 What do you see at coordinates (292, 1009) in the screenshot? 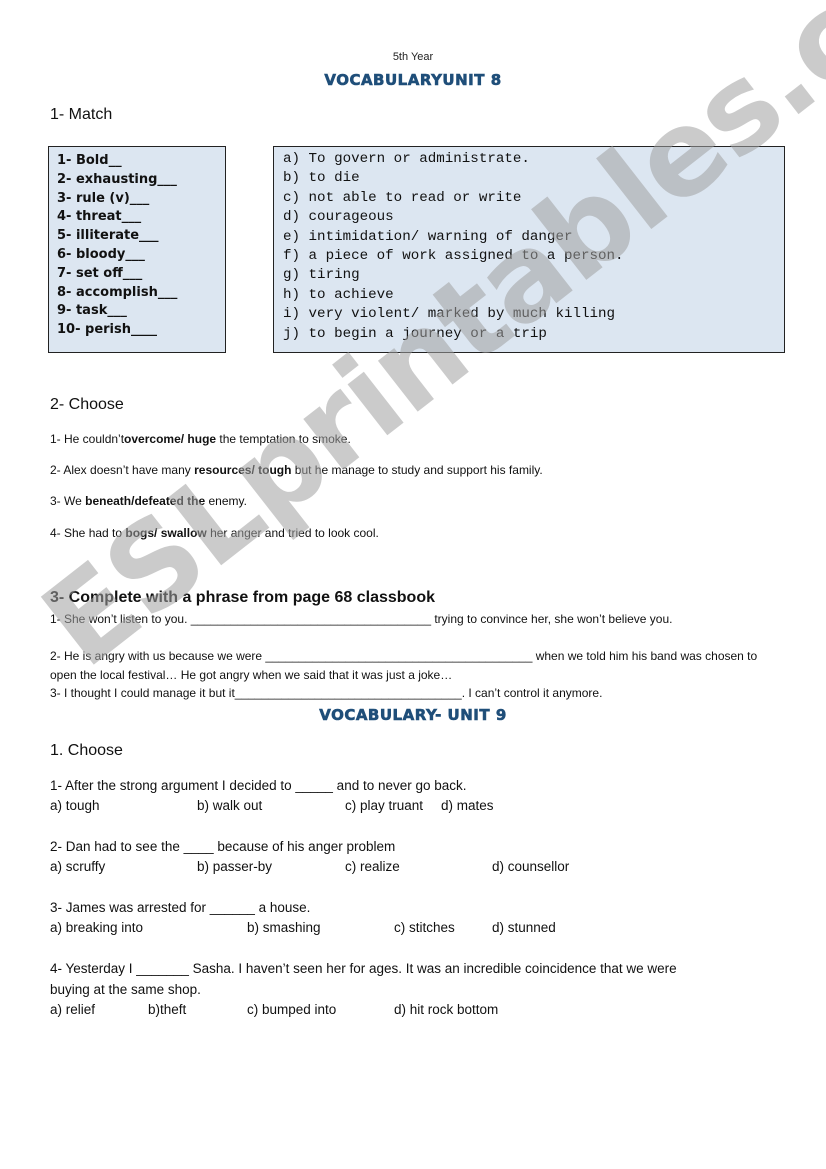
I see `option: c) bumped into` at bounding box center [292, 1009].